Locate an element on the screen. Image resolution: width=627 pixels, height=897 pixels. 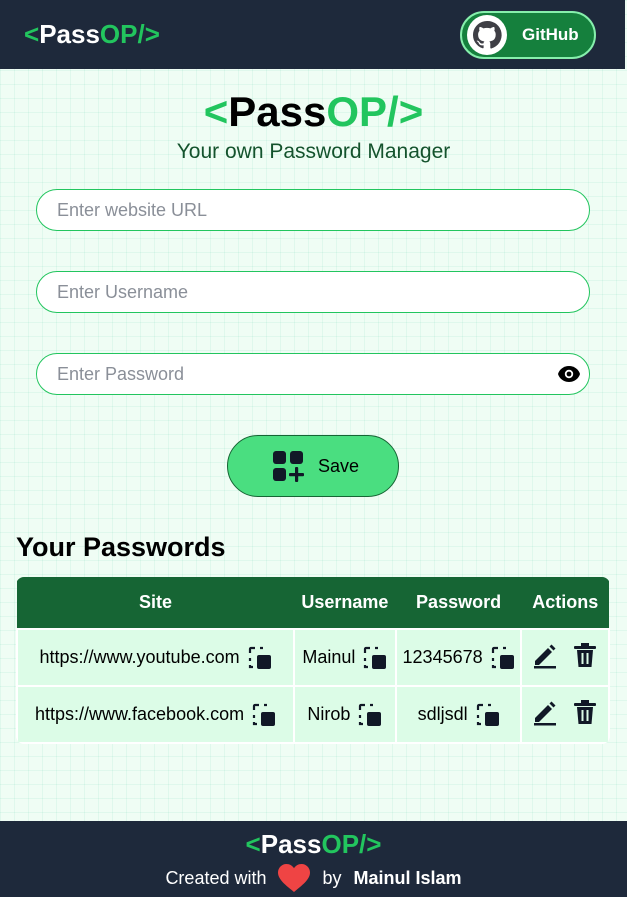
username-value: Nirob is located at coordinates (329, 714).